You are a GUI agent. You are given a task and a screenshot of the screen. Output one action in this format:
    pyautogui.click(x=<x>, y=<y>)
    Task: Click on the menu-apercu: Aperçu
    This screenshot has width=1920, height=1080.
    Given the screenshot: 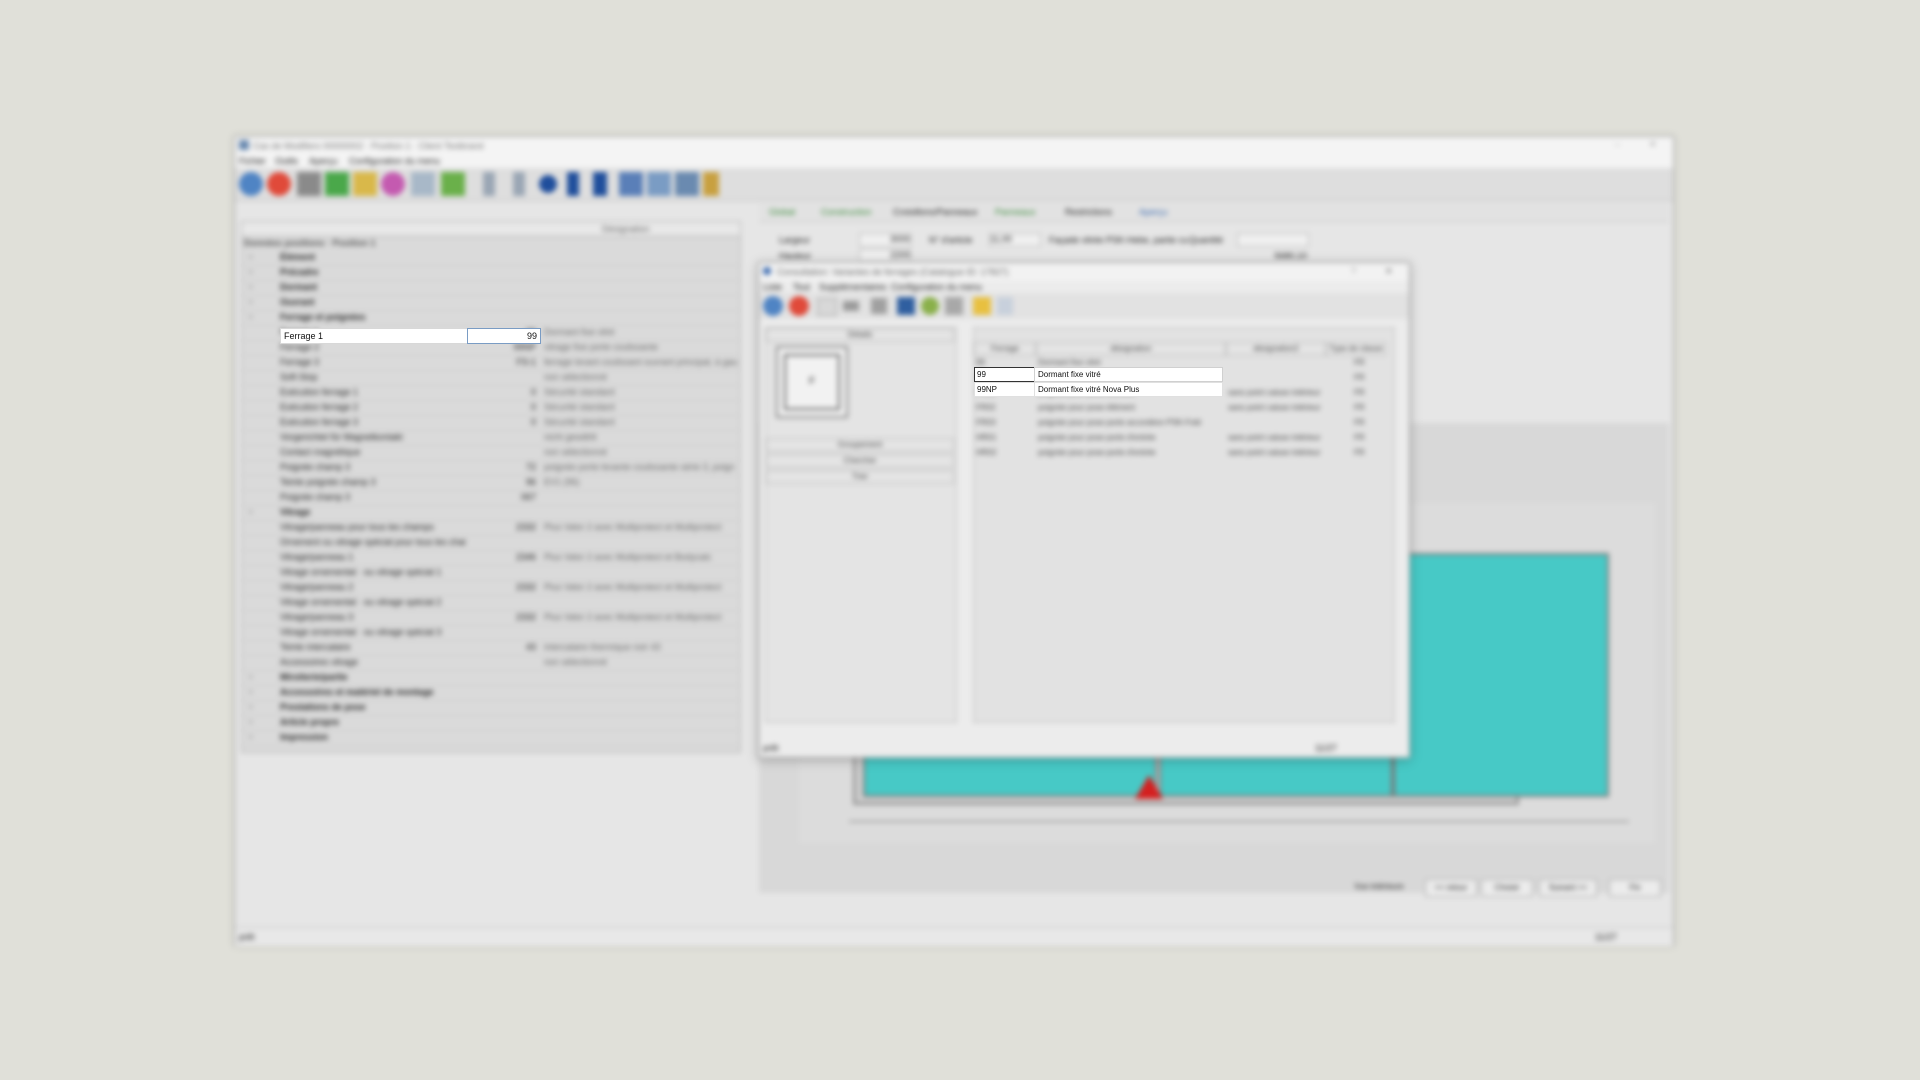 What is the action you would take?
    pyautogui.click(x=323, y=161)
    